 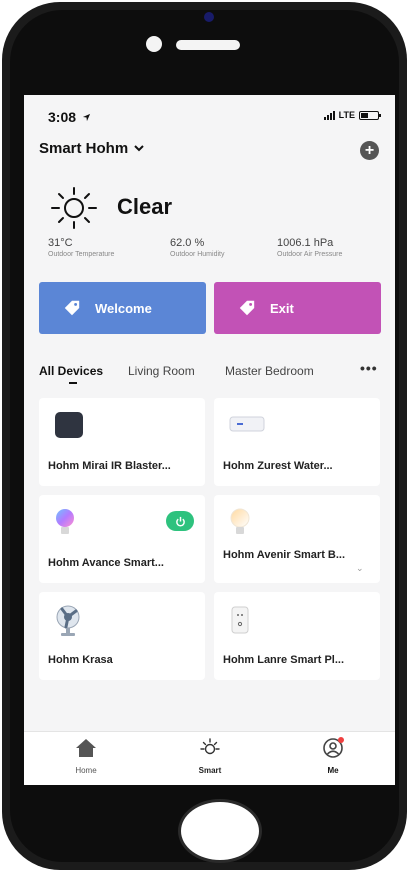 I want to click on status-time: 3:08, so click(x=69, y=117).